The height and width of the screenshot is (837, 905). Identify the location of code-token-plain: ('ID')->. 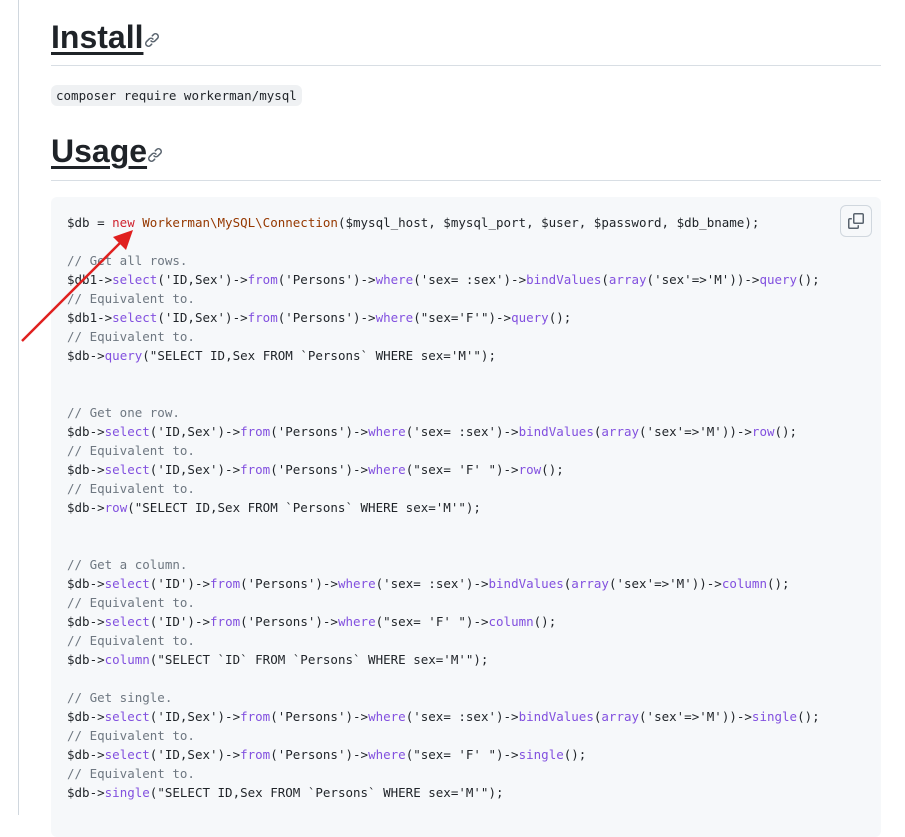
(180, 621).